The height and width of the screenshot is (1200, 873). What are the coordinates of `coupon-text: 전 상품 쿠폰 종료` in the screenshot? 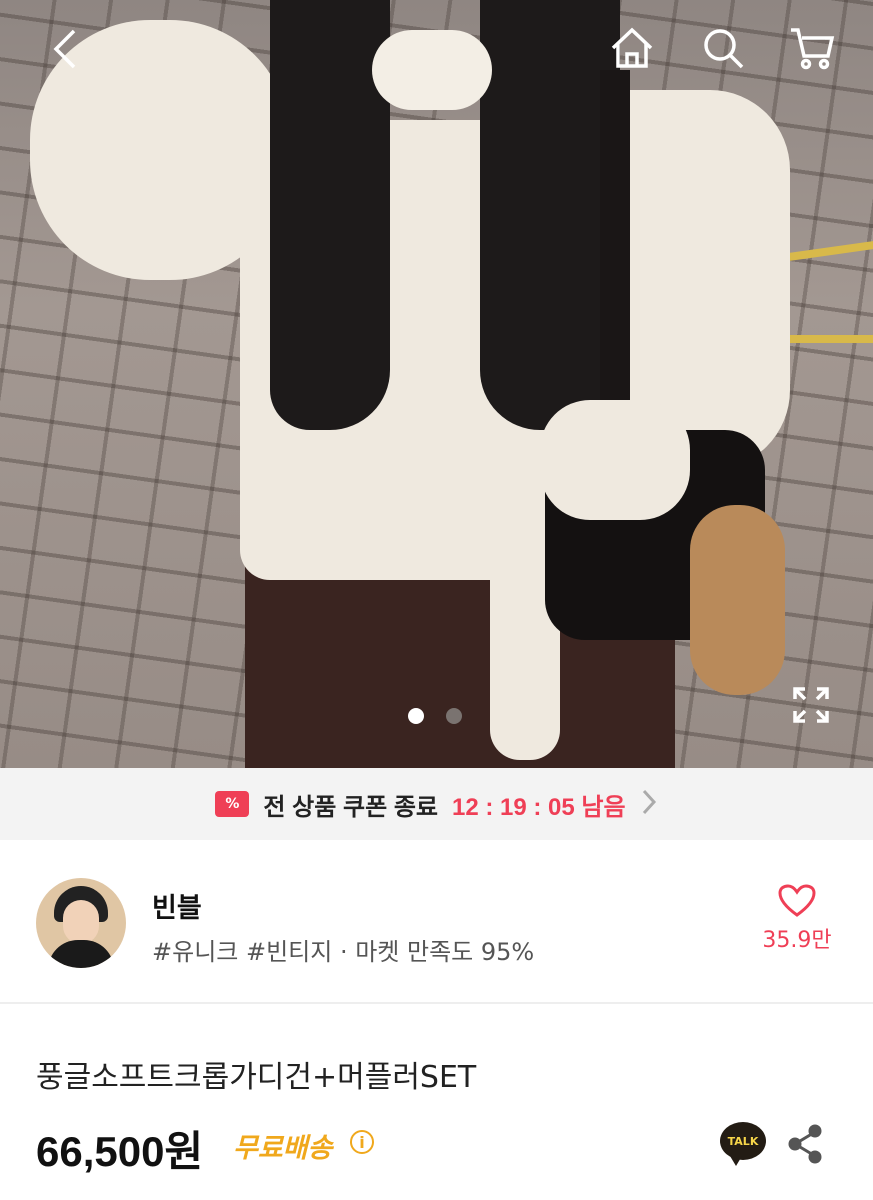 It's located at (350, 807).